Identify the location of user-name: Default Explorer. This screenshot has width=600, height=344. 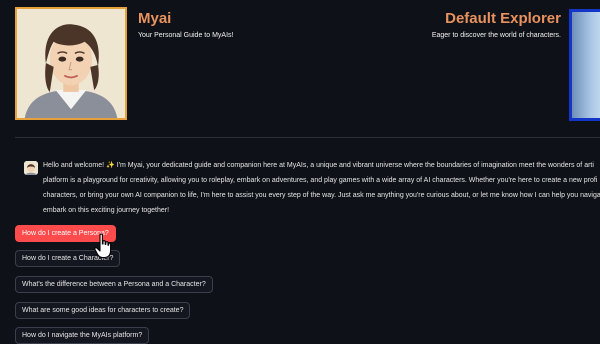
(503, 18).